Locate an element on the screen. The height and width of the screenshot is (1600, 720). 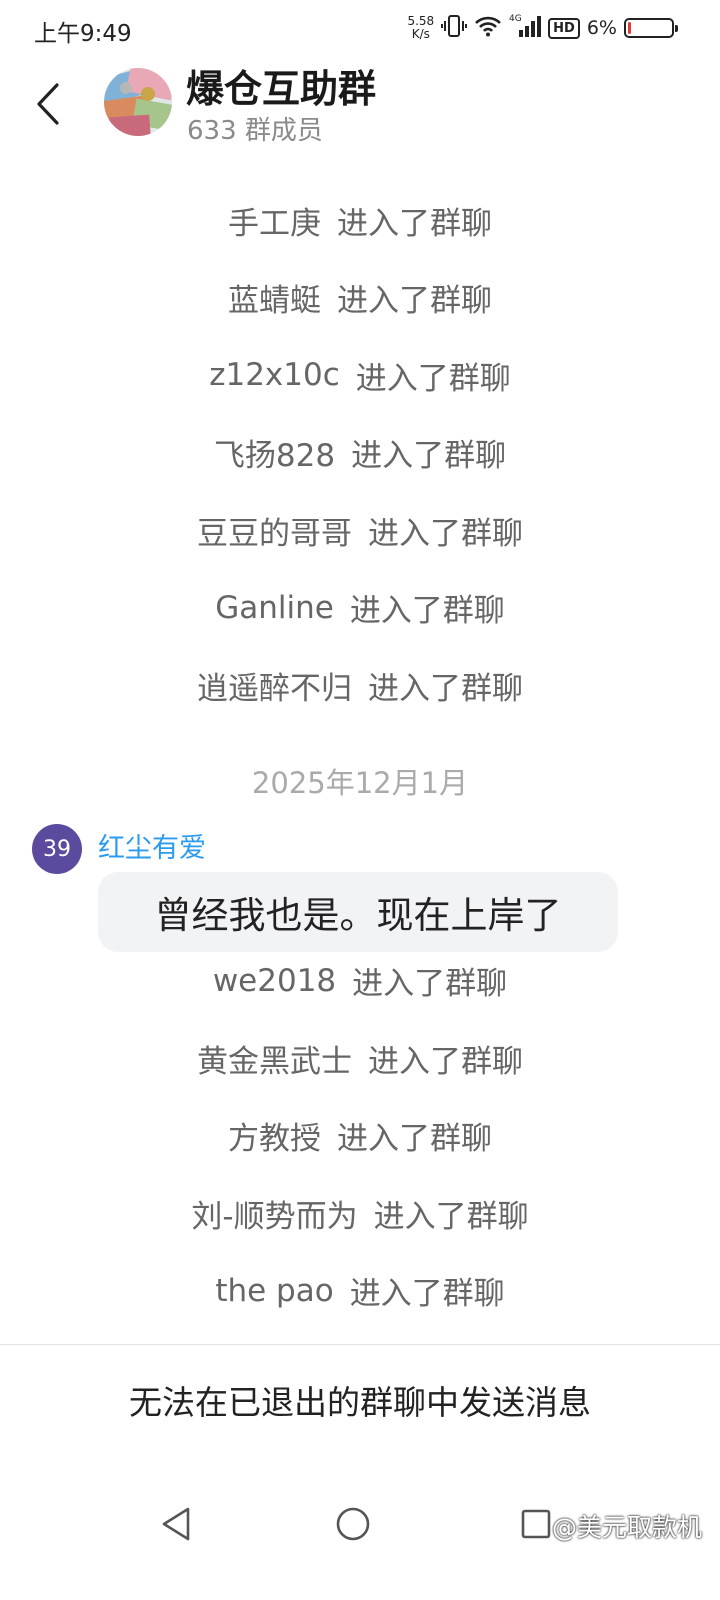
join-user-name: Ganline is located at coordinates (274, 608).